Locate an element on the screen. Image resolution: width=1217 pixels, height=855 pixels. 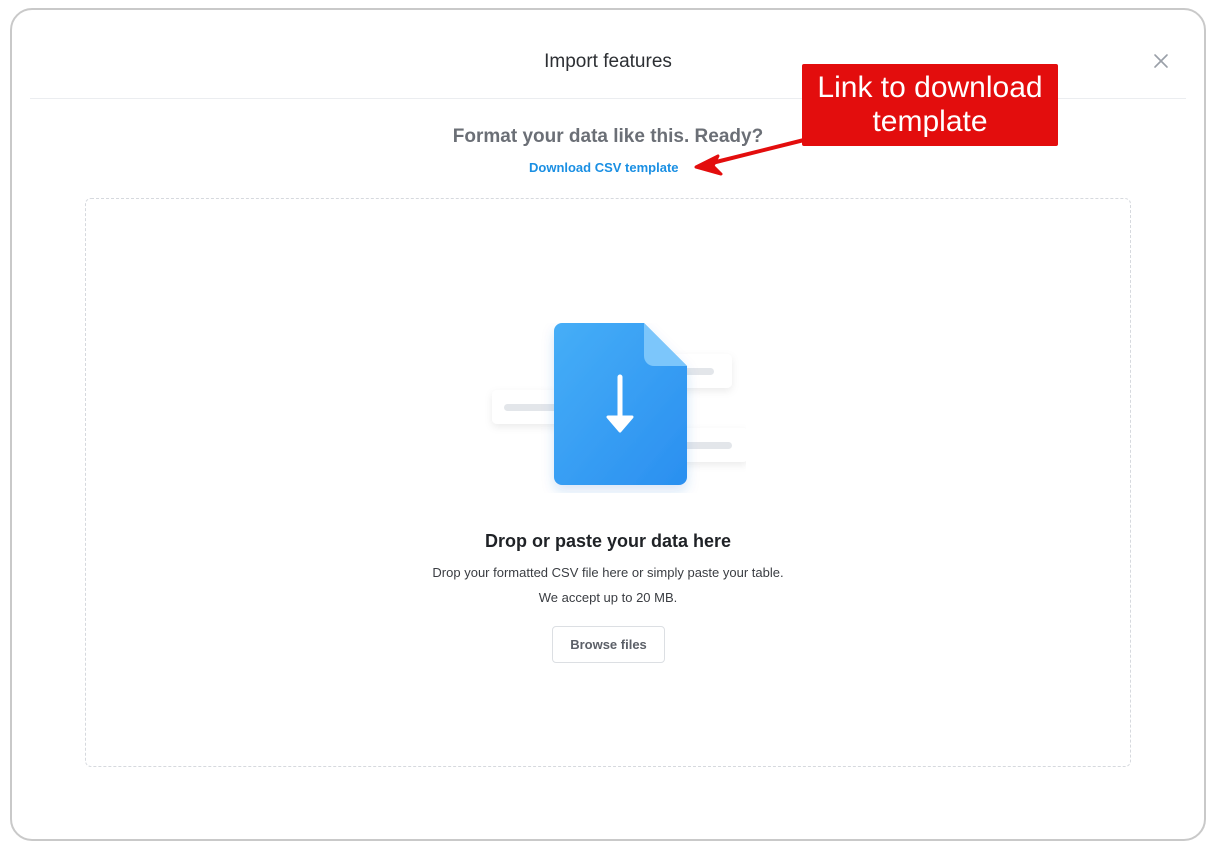
download-csv-template-link: Download CSV template is located at coordinates (604, 168).